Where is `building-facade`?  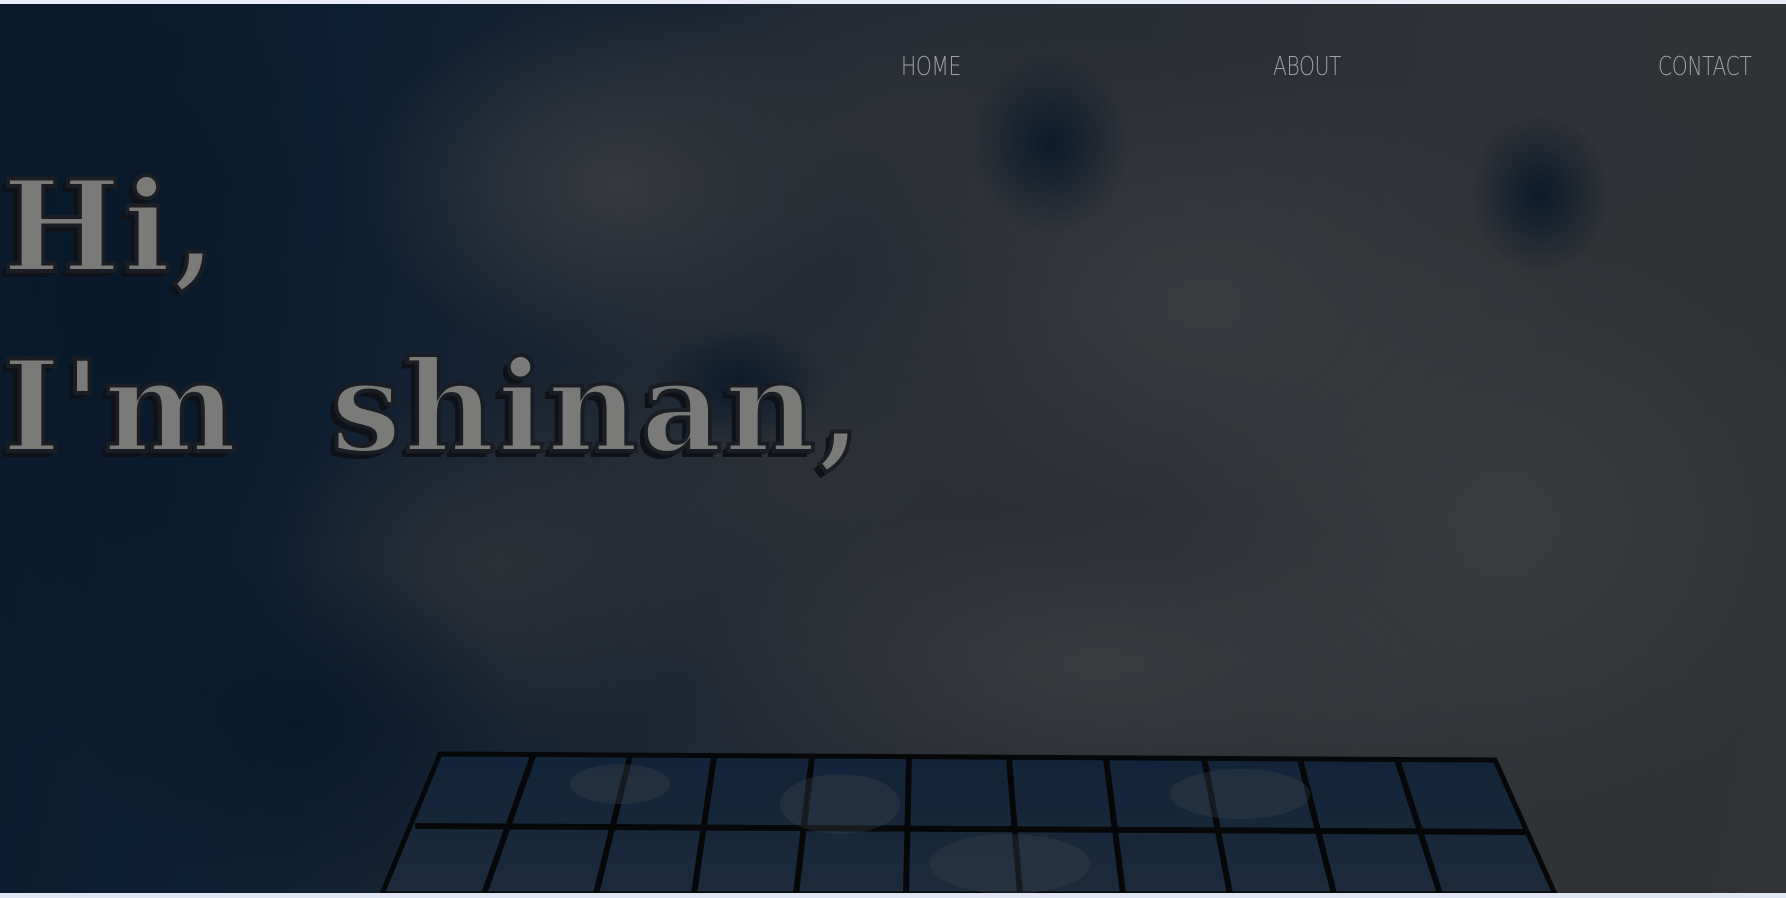
building-facade is located at coordinates (968, 822).